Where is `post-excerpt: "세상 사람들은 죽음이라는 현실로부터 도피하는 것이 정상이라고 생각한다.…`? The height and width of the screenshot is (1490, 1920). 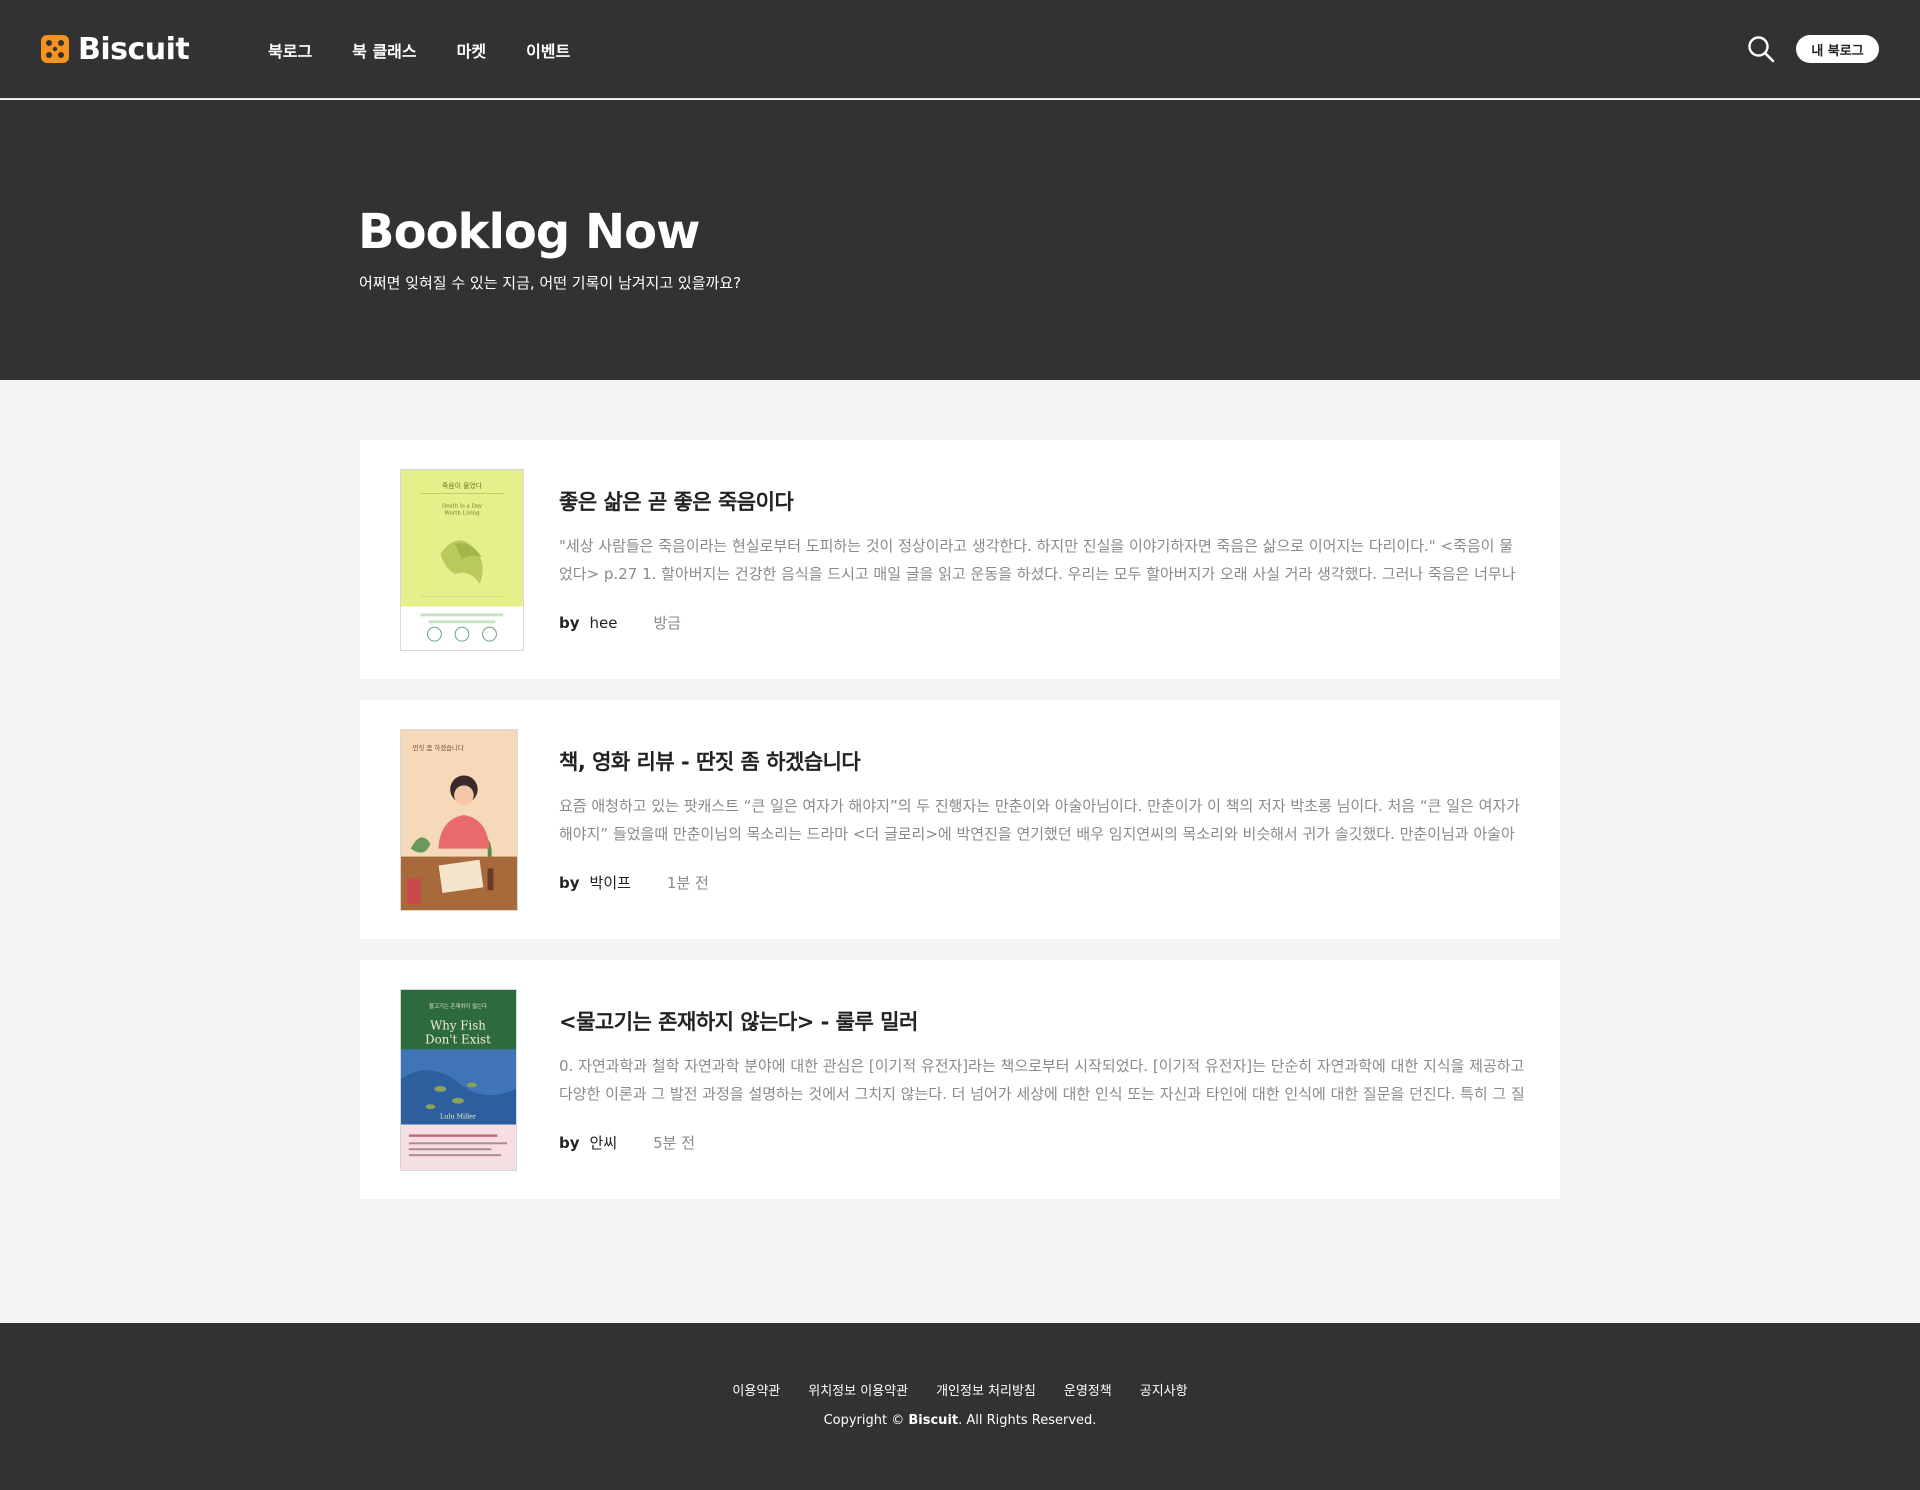
post-excerpt: "세상 사람들은 죽음이라는 현실로부터 도피하는 것이 정상이라고 생각한다.… is located at coordinates (1037, 560).